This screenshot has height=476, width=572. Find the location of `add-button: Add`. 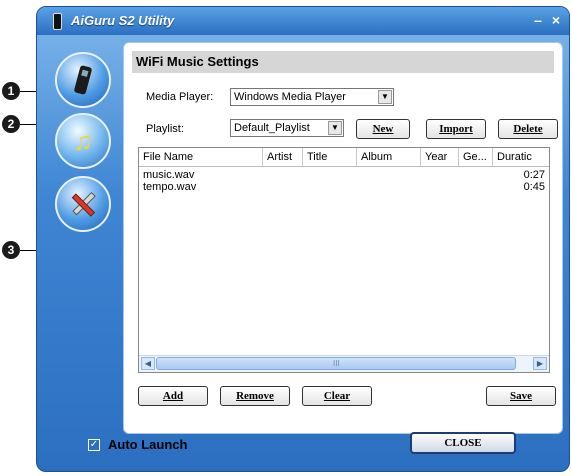

add-button: Add is located at coordinates (173, 396).